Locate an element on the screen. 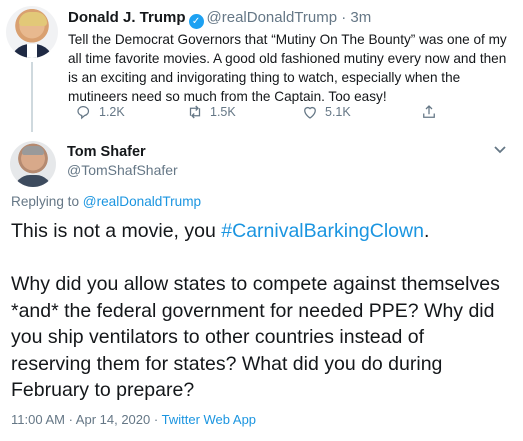 This screenshot has width=523, height=441. replying-to-line: Replying to @realDonaldTrump is located at coordinates (106, 201).